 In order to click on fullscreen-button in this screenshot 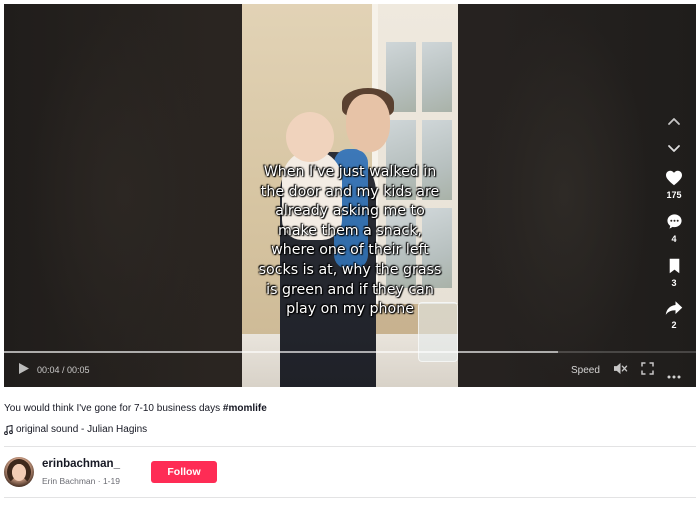, I will do `click(647, 371)`.